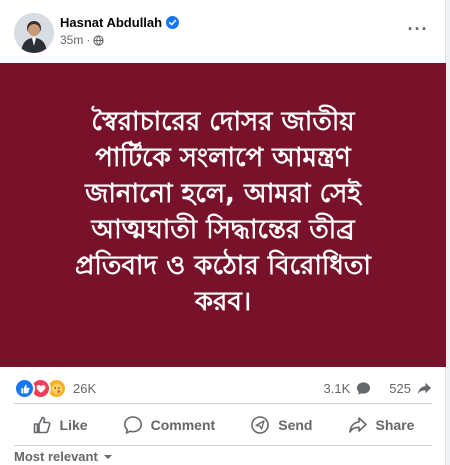 This screenshot has width=450, height=465. I want to click on comment-sort-dropdown: Most relevant, so click(63, 456).